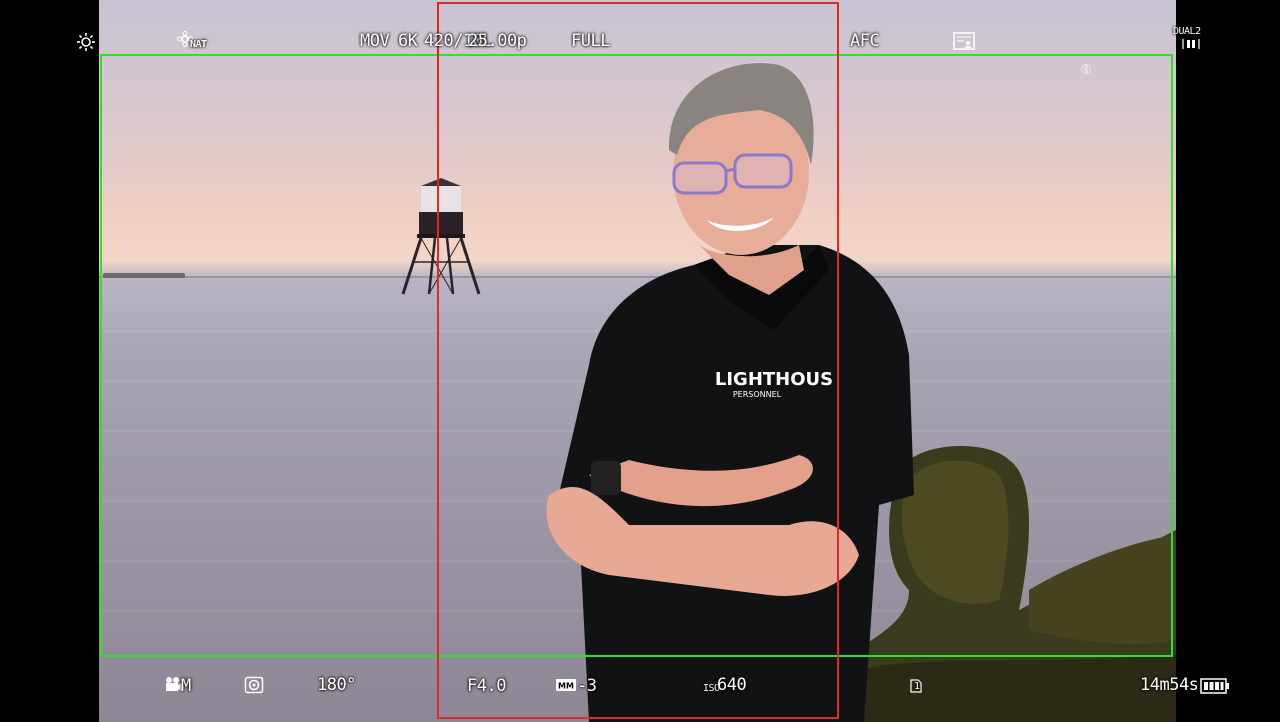 The height and width of the screenshot is (722, 1280). Describe the element at coordinates (1187, 31) in the screenshot. I see `card-mode-label: DUAL2` at that location.